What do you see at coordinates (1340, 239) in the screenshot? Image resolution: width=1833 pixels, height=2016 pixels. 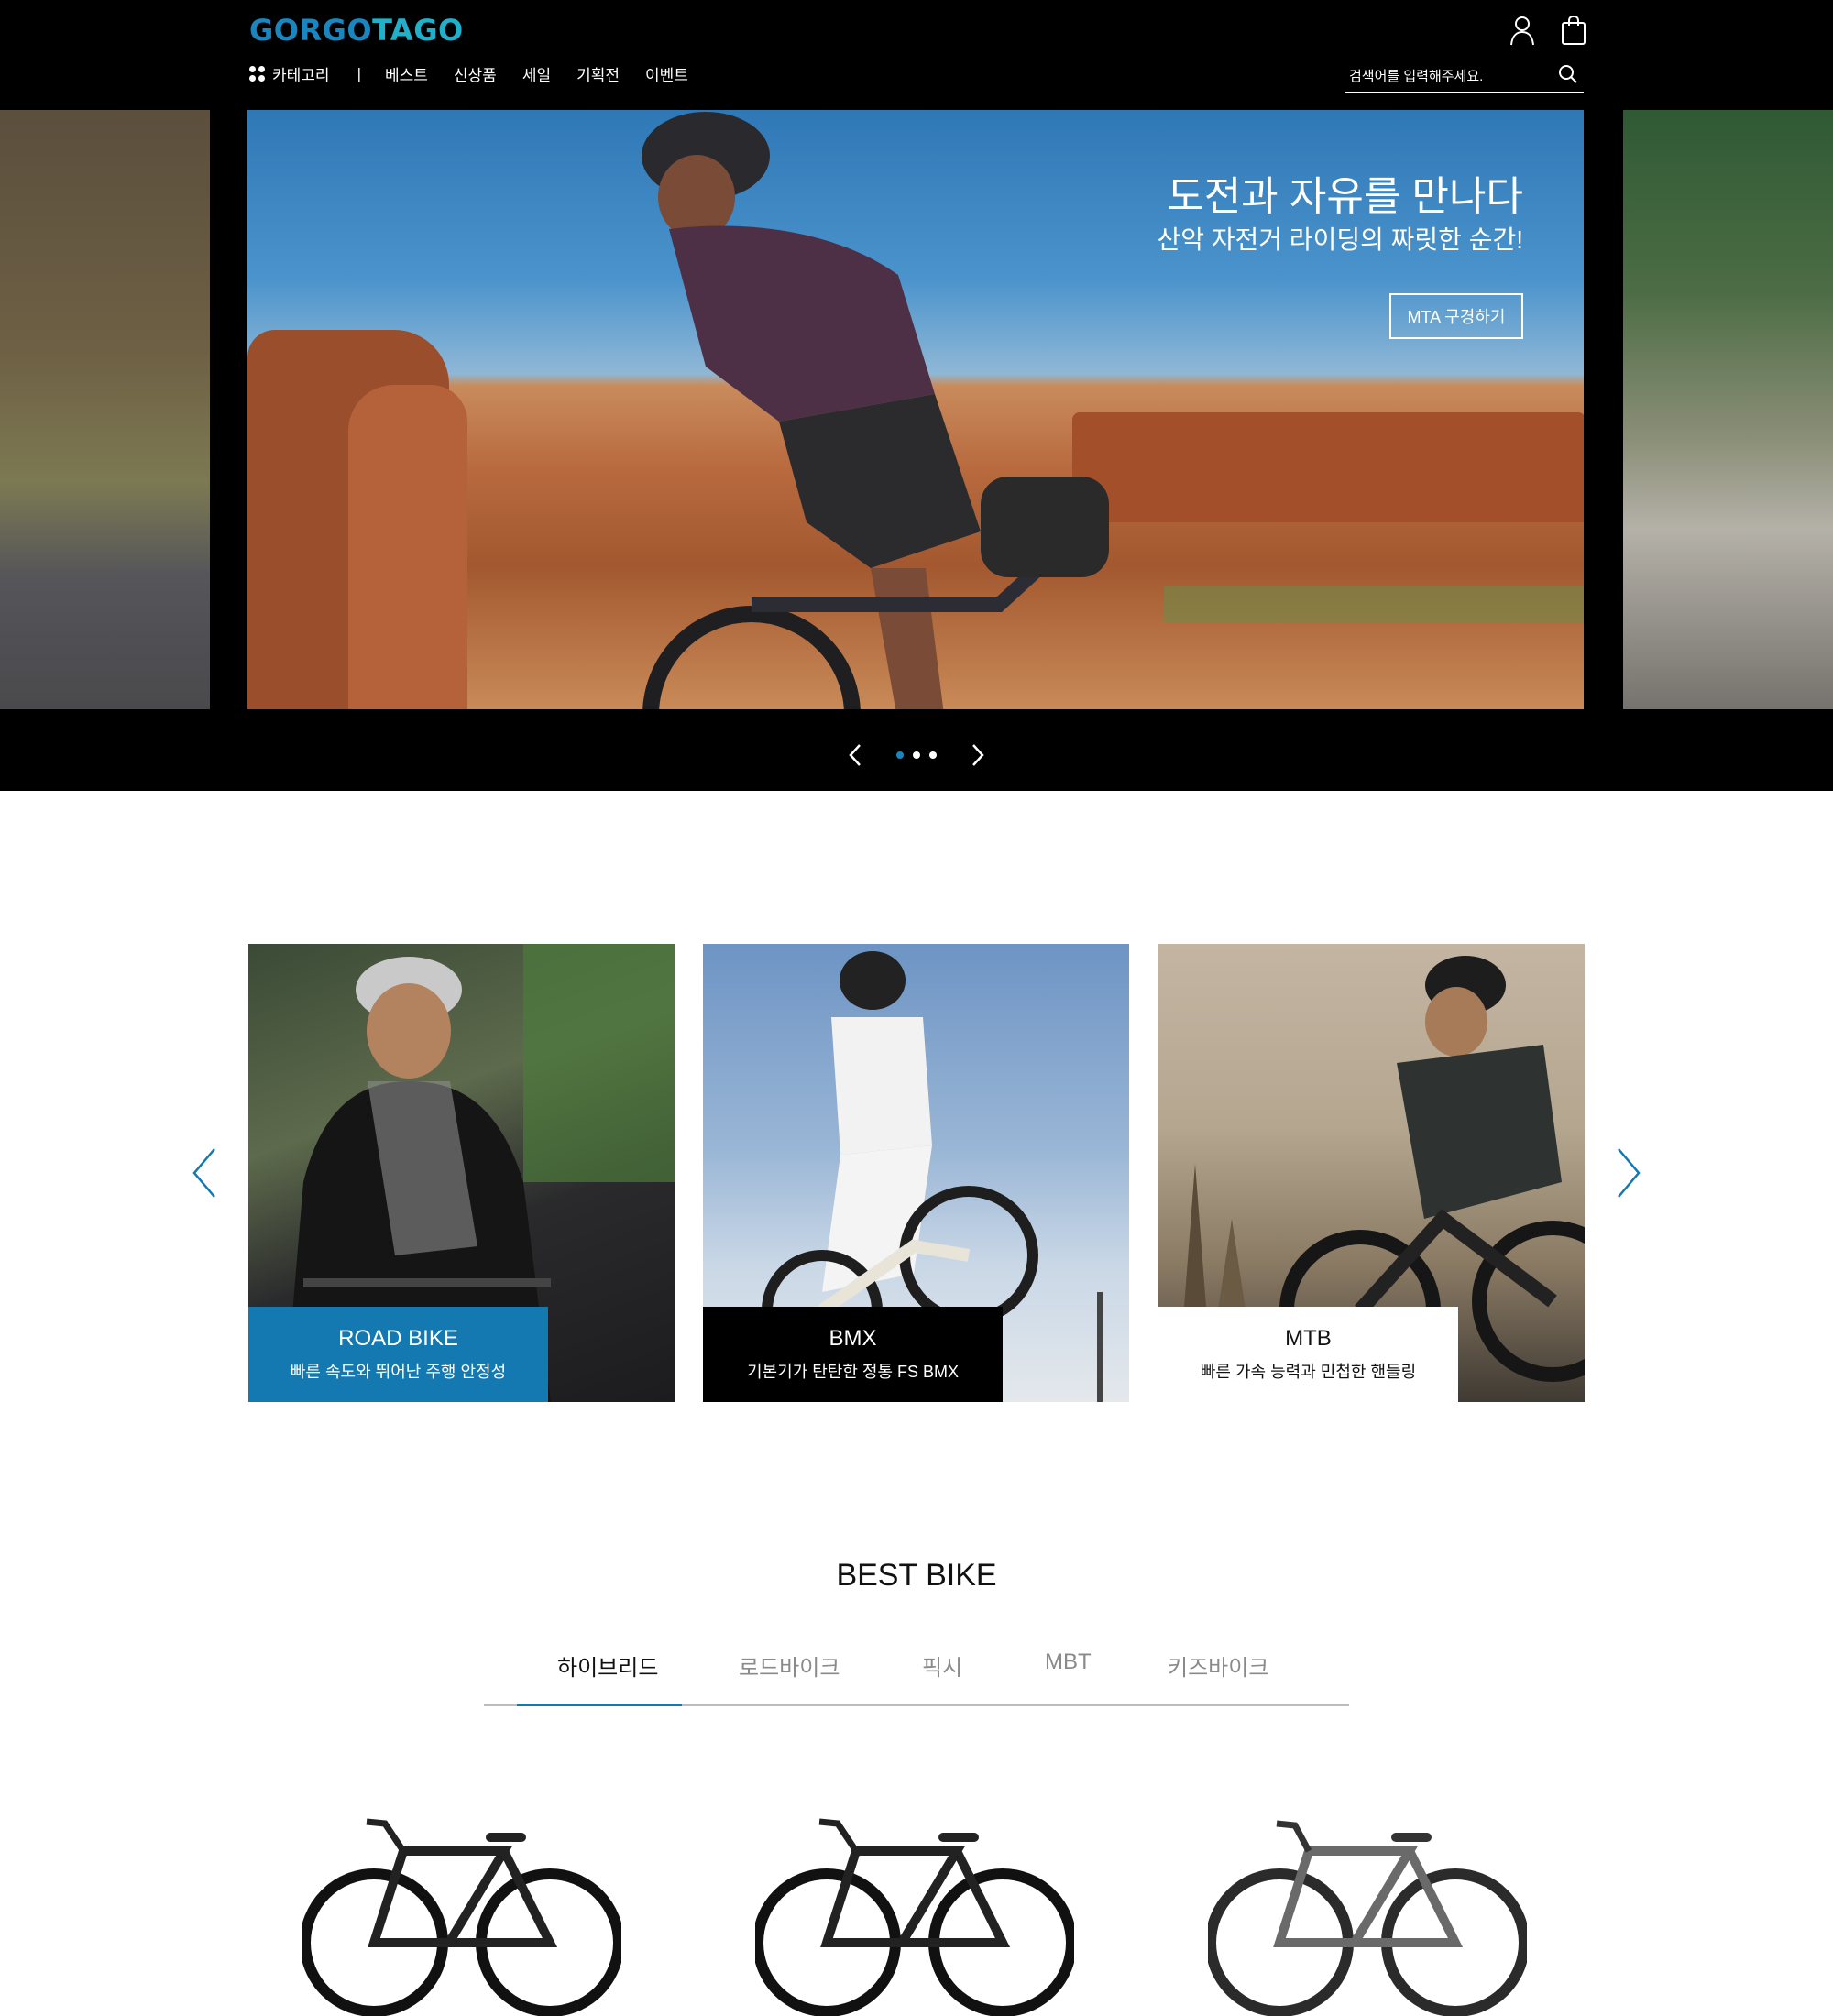 I see `hero-subtitle: 산악 자전거 라이딩의 짜릿한 순간!` at bounding box center [1340, 239].